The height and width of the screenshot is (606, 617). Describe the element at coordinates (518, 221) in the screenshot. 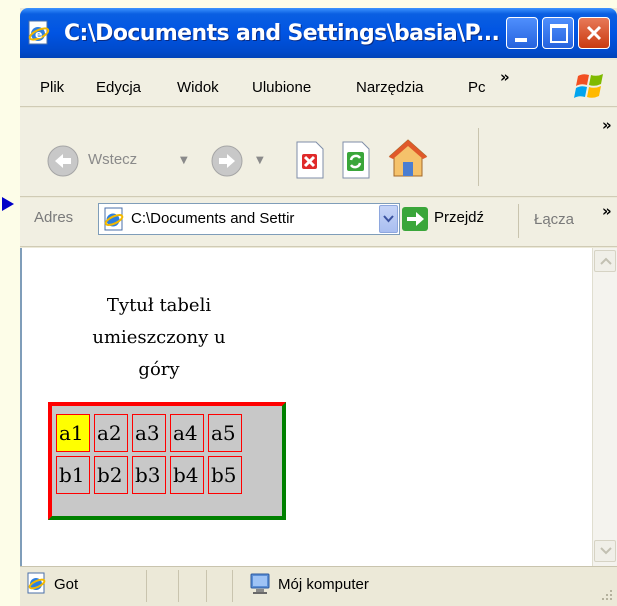

I see `links-separator` at that location.